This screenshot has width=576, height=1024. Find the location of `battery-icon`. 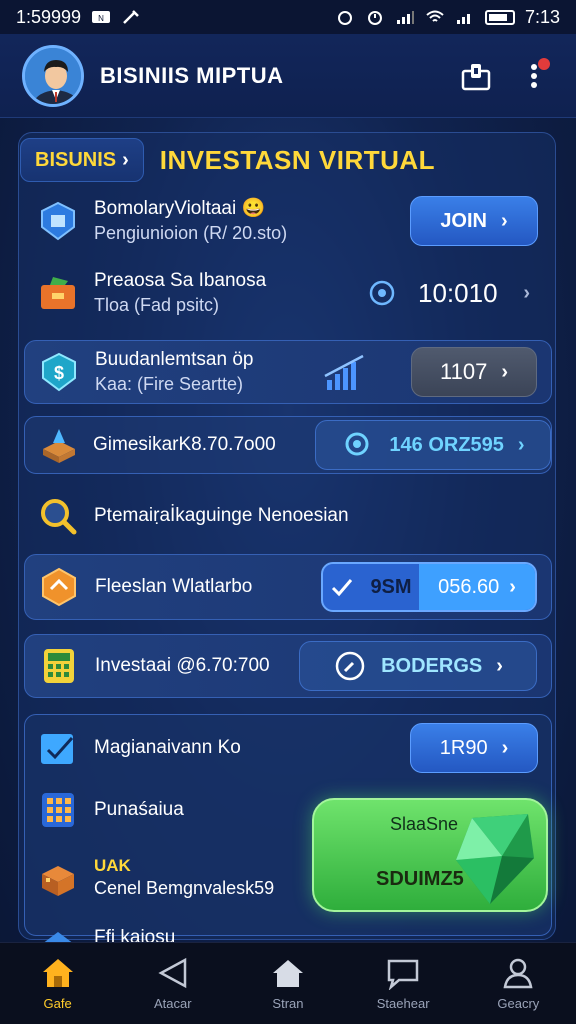

battery-icon is located at coordinates (499, 17).